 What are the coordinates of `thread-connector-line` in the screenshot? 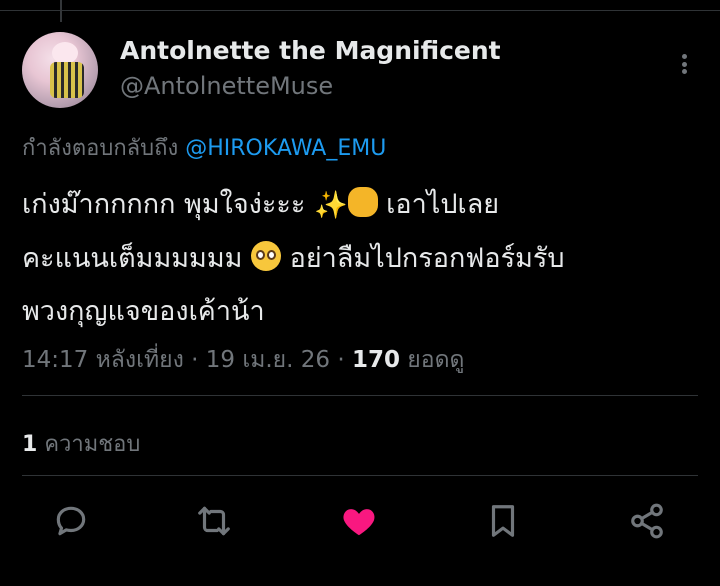 It's located at (61, 11).